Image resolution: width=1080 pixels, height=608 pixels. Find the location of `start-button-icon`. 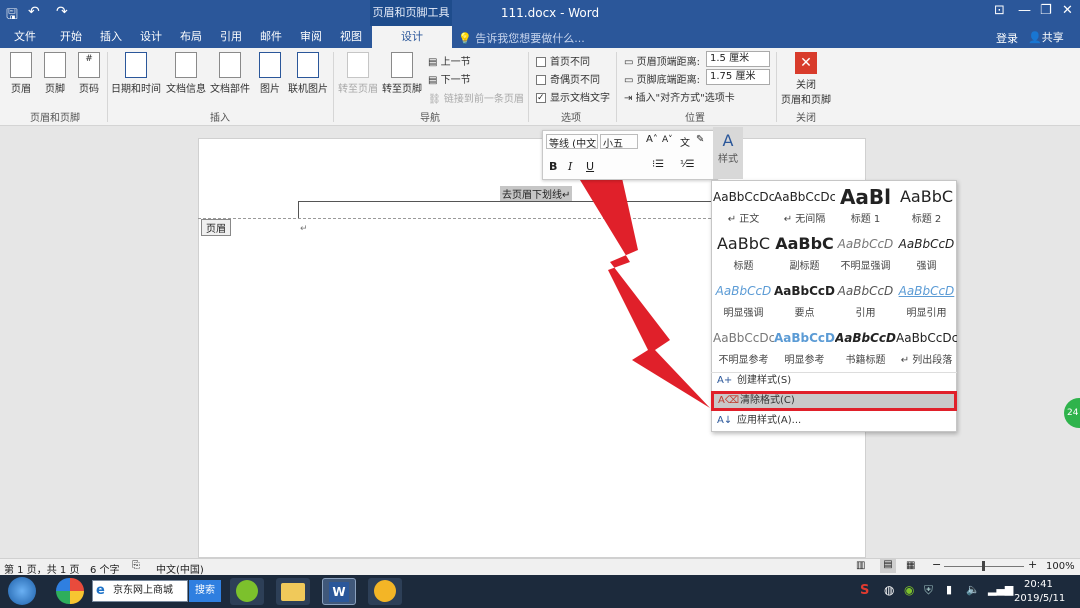

start-button-icon is located at coordinates (22, 591).